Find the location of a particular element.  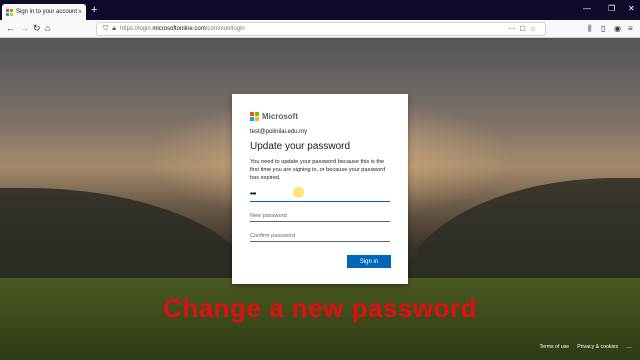

page-actions-icon: ⋯☐☆ is located at coordinates (524, 29).